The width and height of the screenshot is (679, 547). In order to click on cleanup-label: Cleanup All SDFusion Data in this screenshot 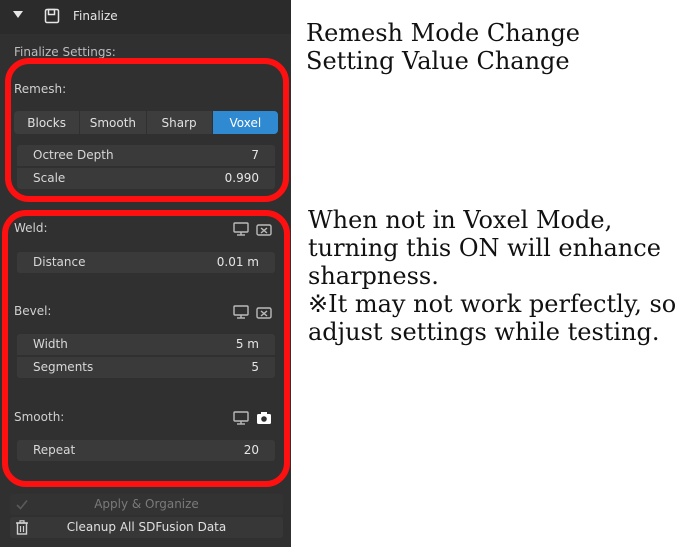, I will do `click(146, 527)`.